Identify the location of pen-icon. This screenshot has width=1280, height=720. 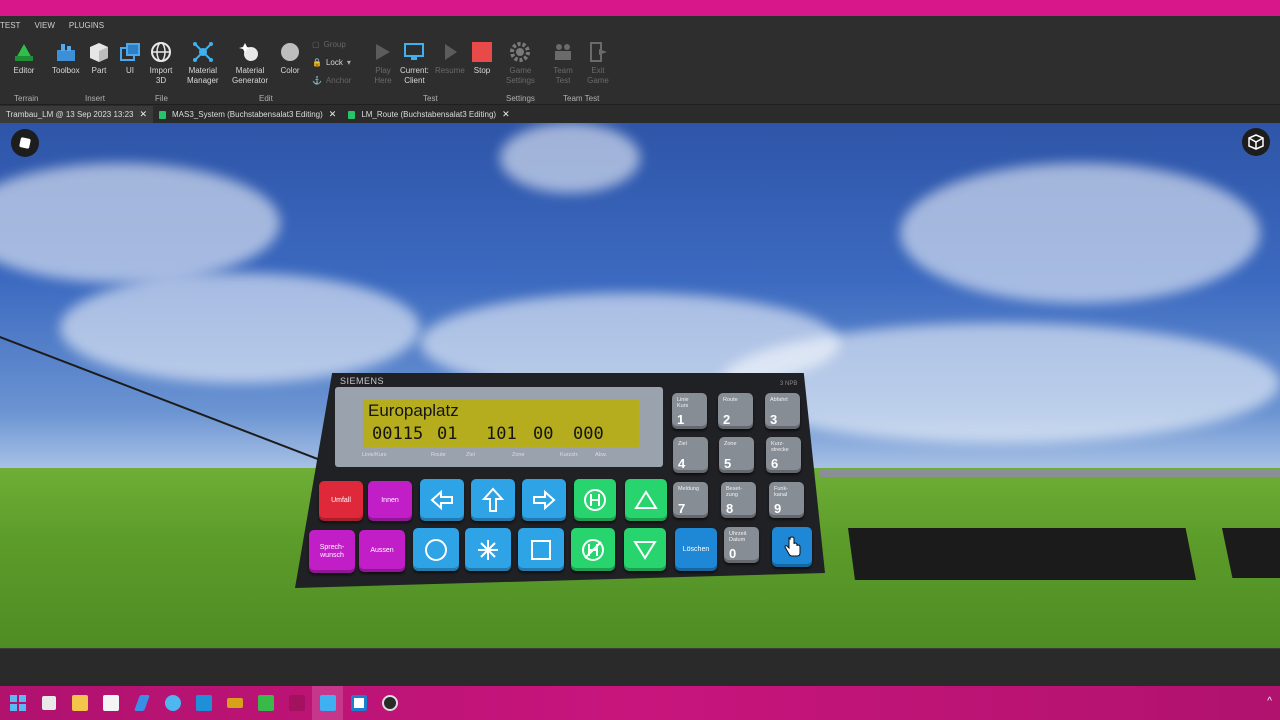
(141, 703).